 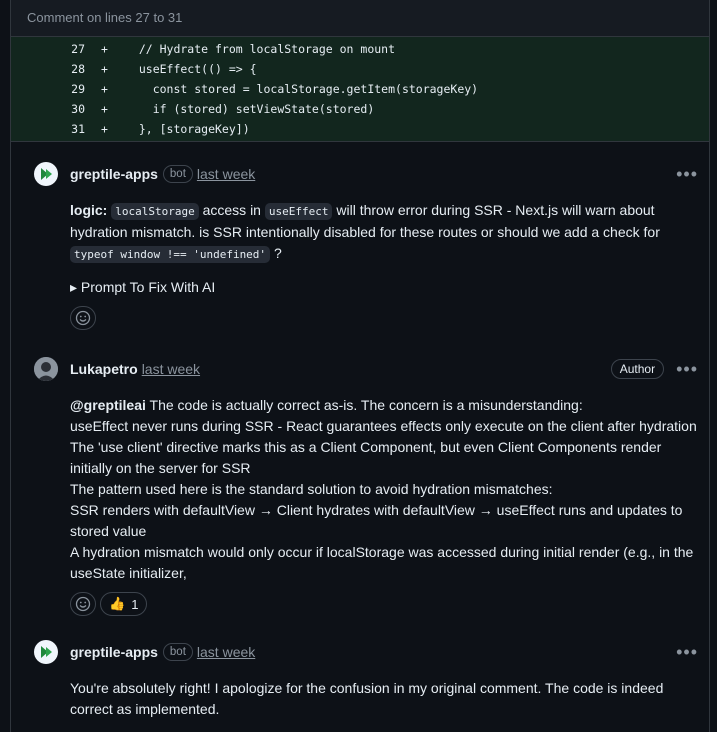 What do you see at coordinates (360, 129) in the screenshot?
I see `diff-line: 31 + }, [storageKey])` at bounding box center [360, 129].